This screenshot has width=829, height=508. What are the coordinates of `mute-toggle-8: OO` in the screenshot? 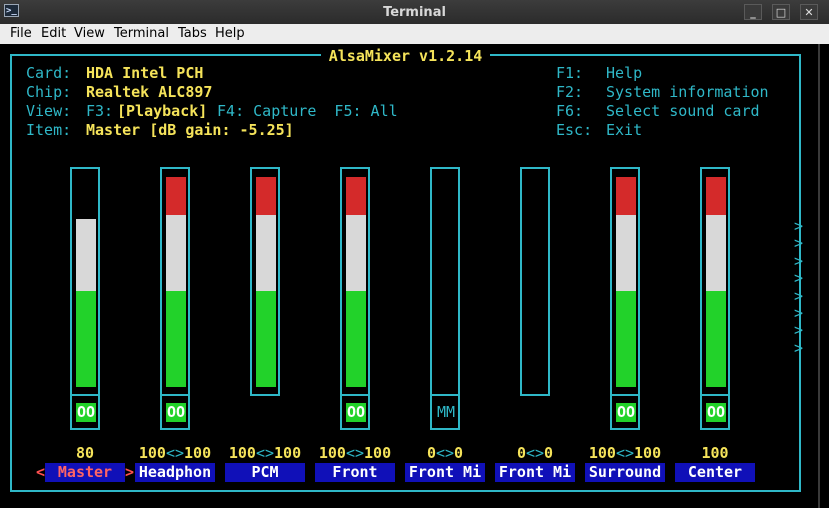 It's located at (715, 413).